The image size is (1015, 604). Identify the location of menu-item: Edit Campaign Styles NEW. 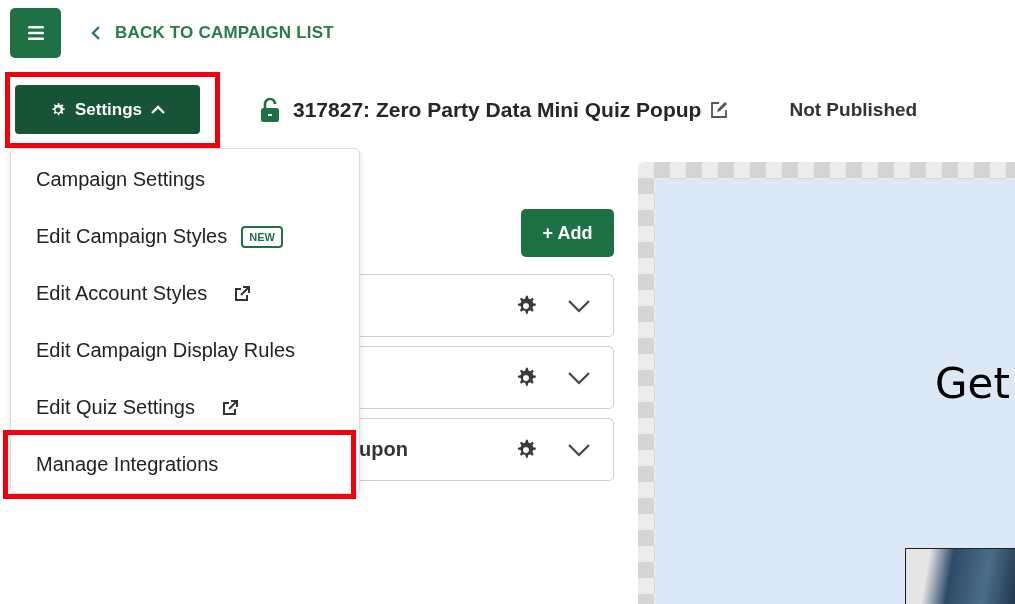
(185, 236).